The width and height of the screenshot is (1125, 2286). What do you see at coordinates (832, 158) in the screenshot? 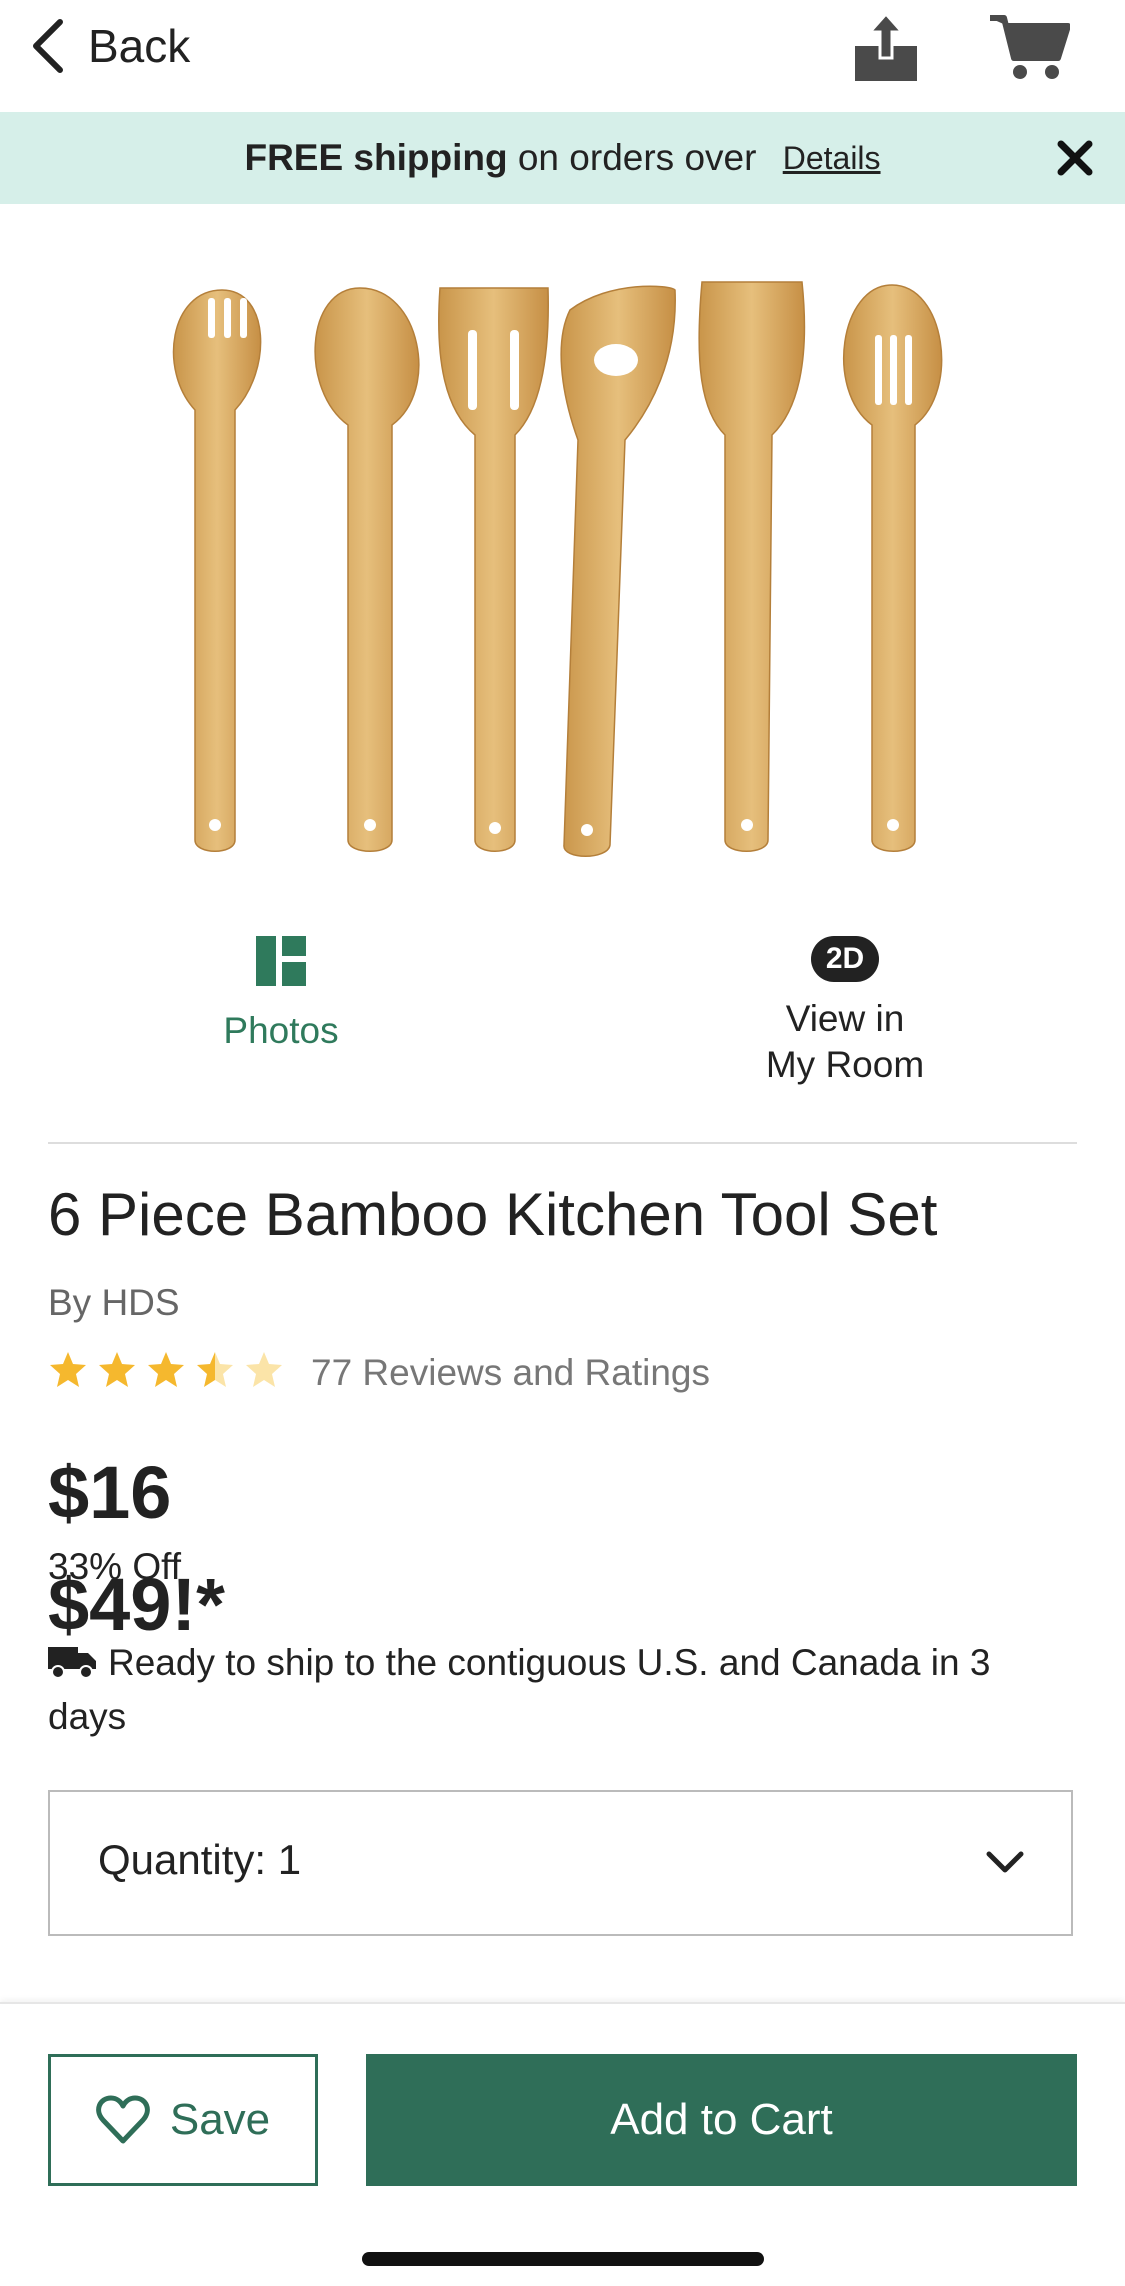
I see `promo-details-link: Details` at bounding box center [832, 158].